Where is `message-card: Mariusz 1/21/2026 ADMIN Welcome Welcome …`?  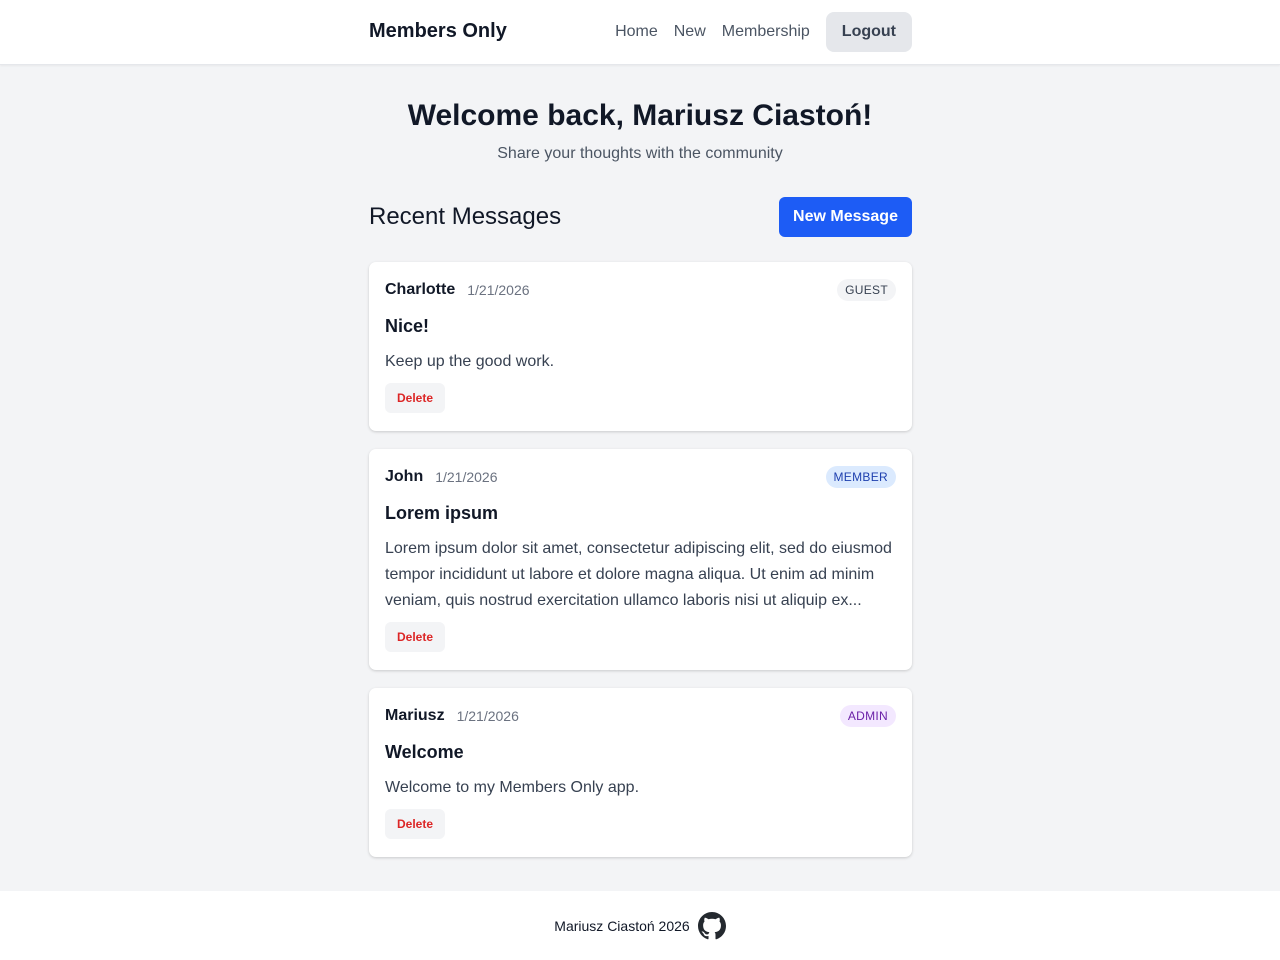 message-card: Mariusz 1/21/2026 ADMIN Welcome Welcome … is located at coordinates (640, 772).